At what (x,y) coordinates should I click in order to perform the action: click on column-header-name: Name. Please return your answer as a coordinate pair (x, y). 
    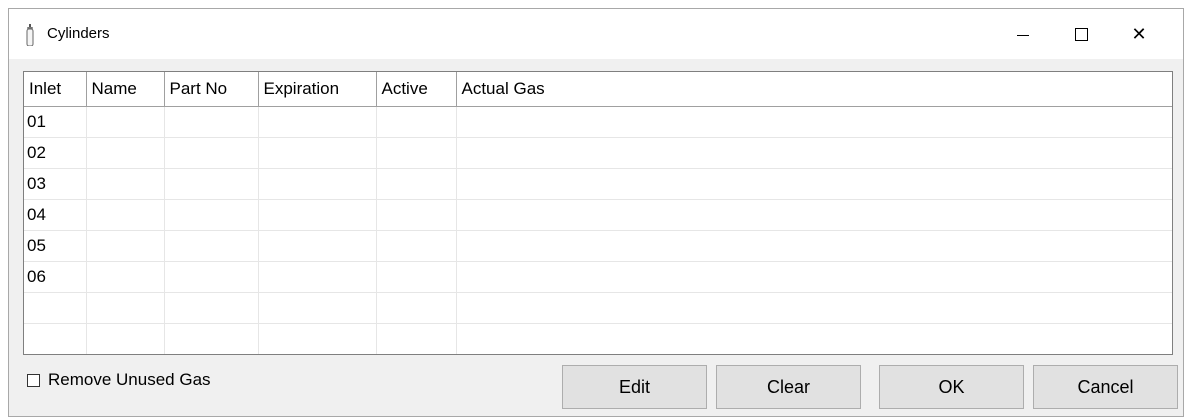
    Looking at the image, I should click on (125, 89).